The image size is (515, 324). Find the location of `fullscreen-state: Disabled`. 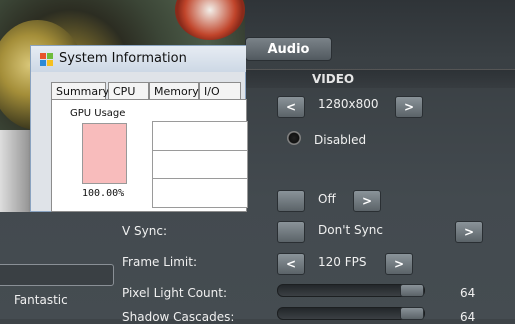

fullscreen-state: Disabled is located at coordinates (340, 140).